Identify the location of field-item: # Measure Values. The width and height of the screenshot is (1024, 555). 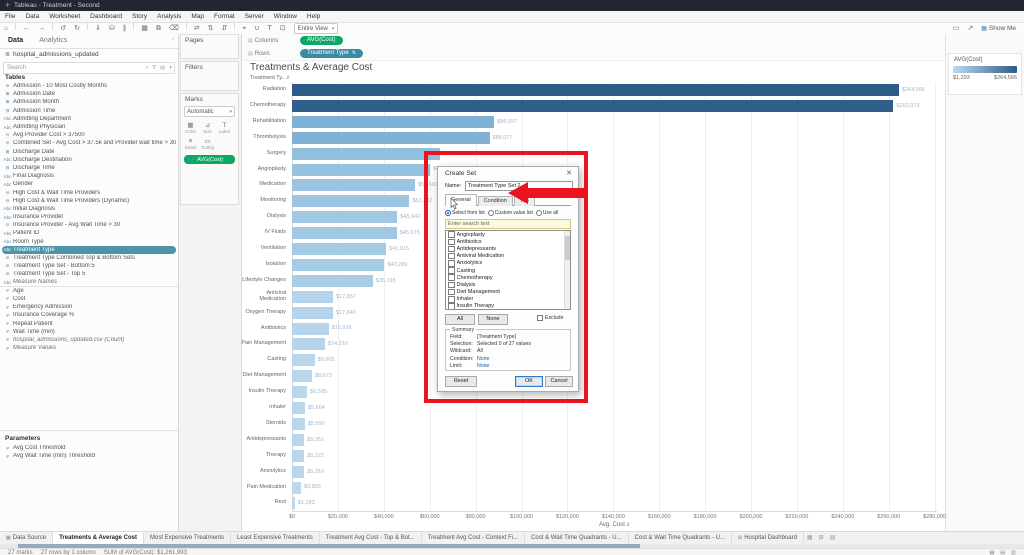
(89, 348).